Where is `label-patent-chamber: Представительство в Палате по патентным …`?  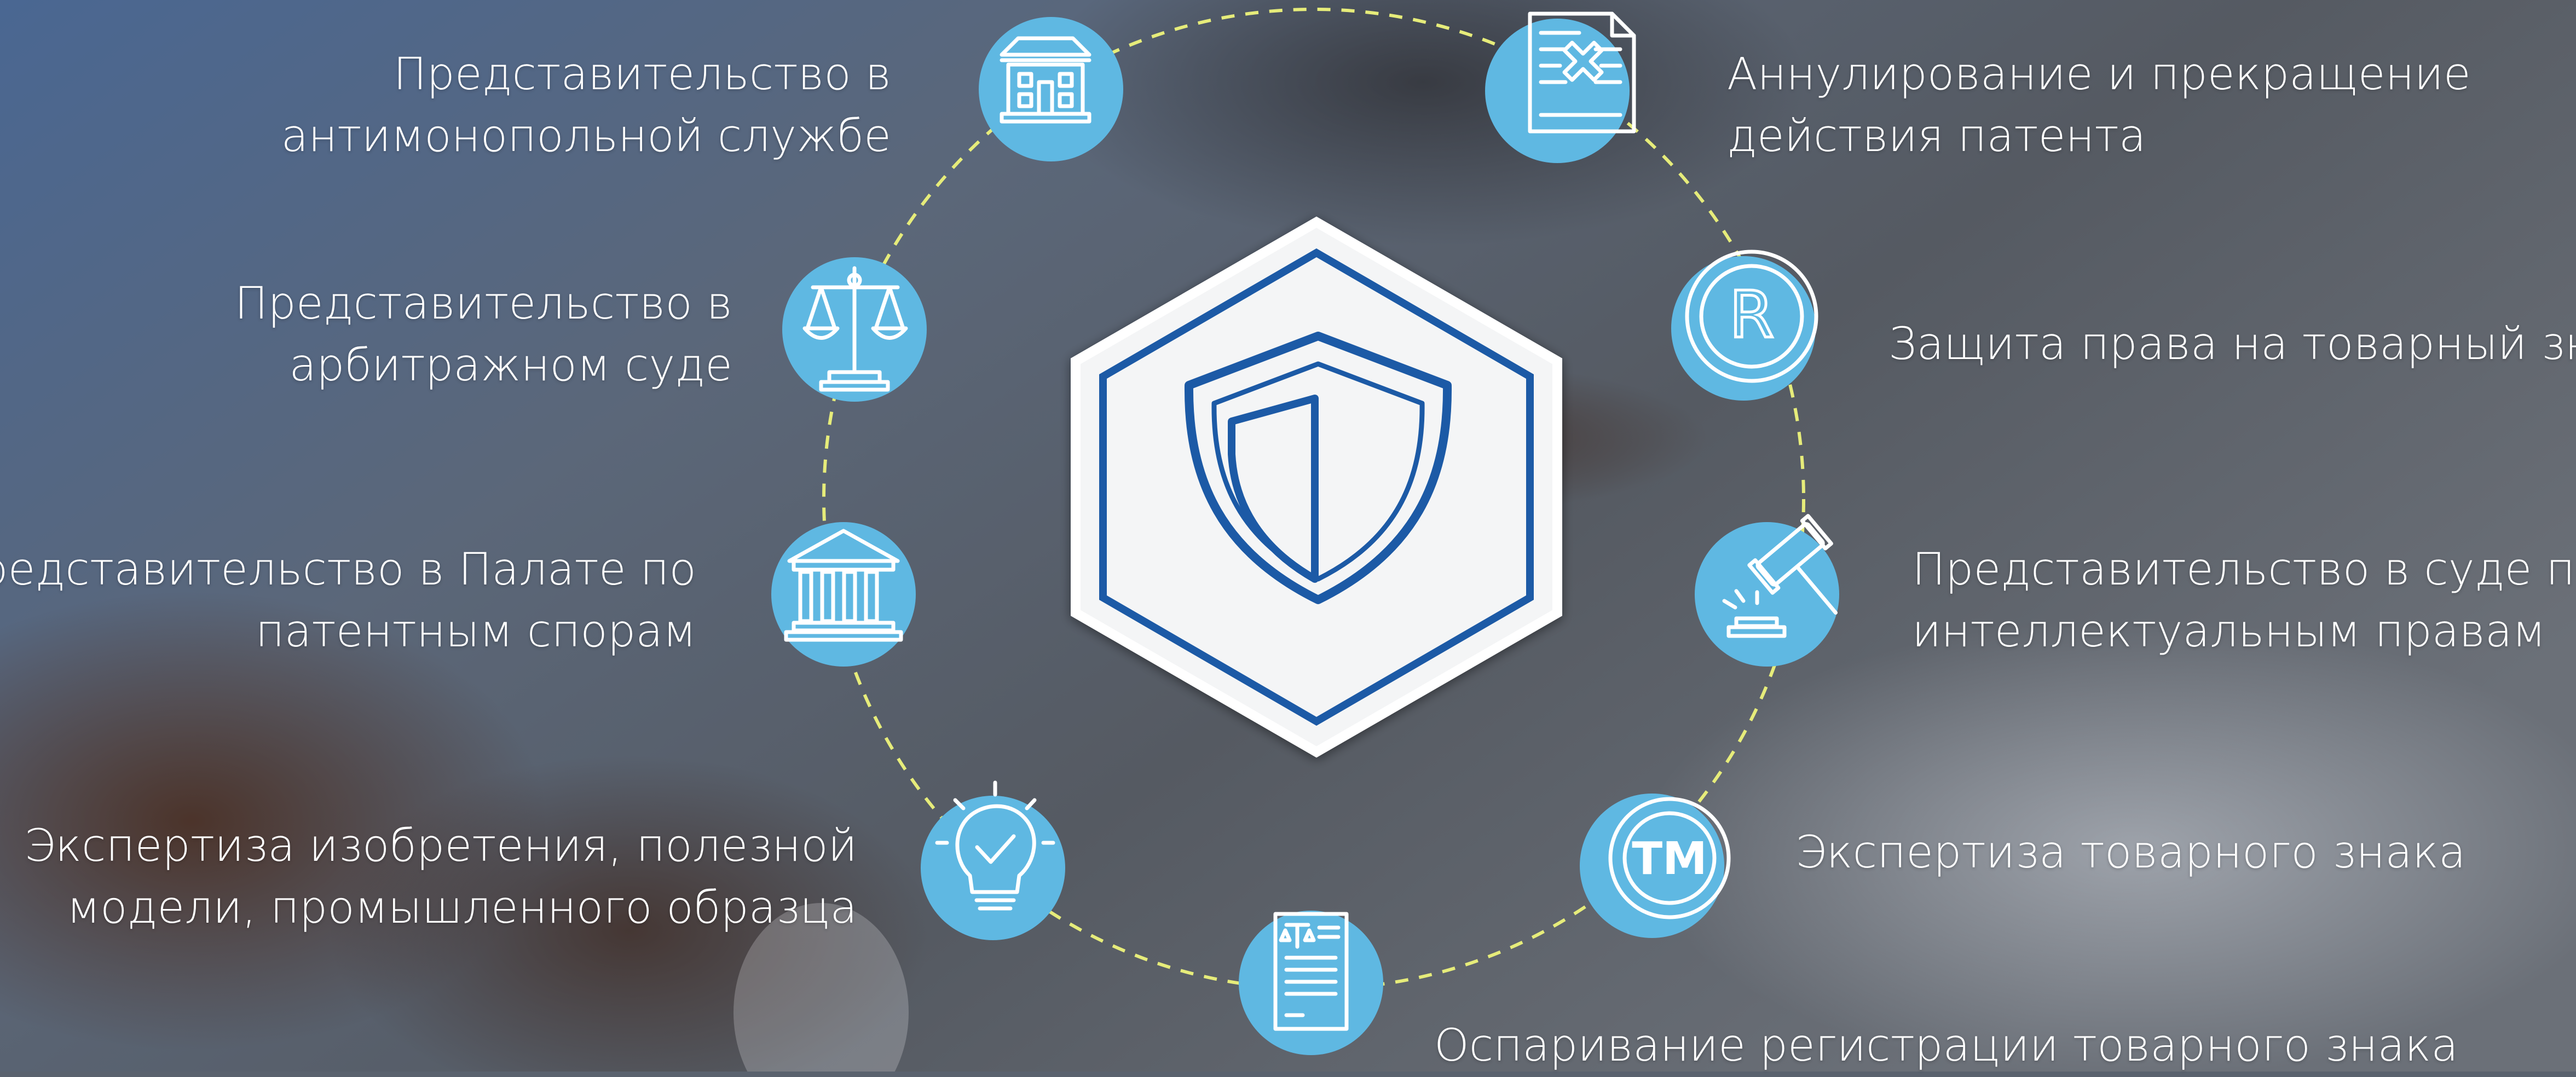 label-patent-chamber: Представительство в Палате по патентным … is located at coordinates (348, 600).